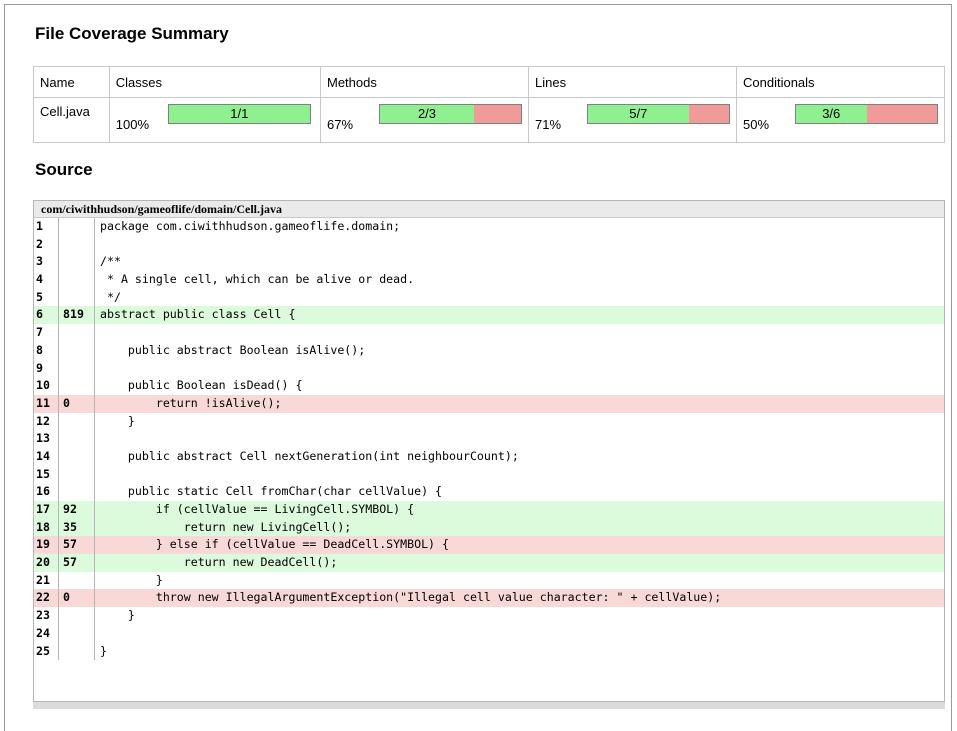  I want to click on code-text: */, so click(110, 296).